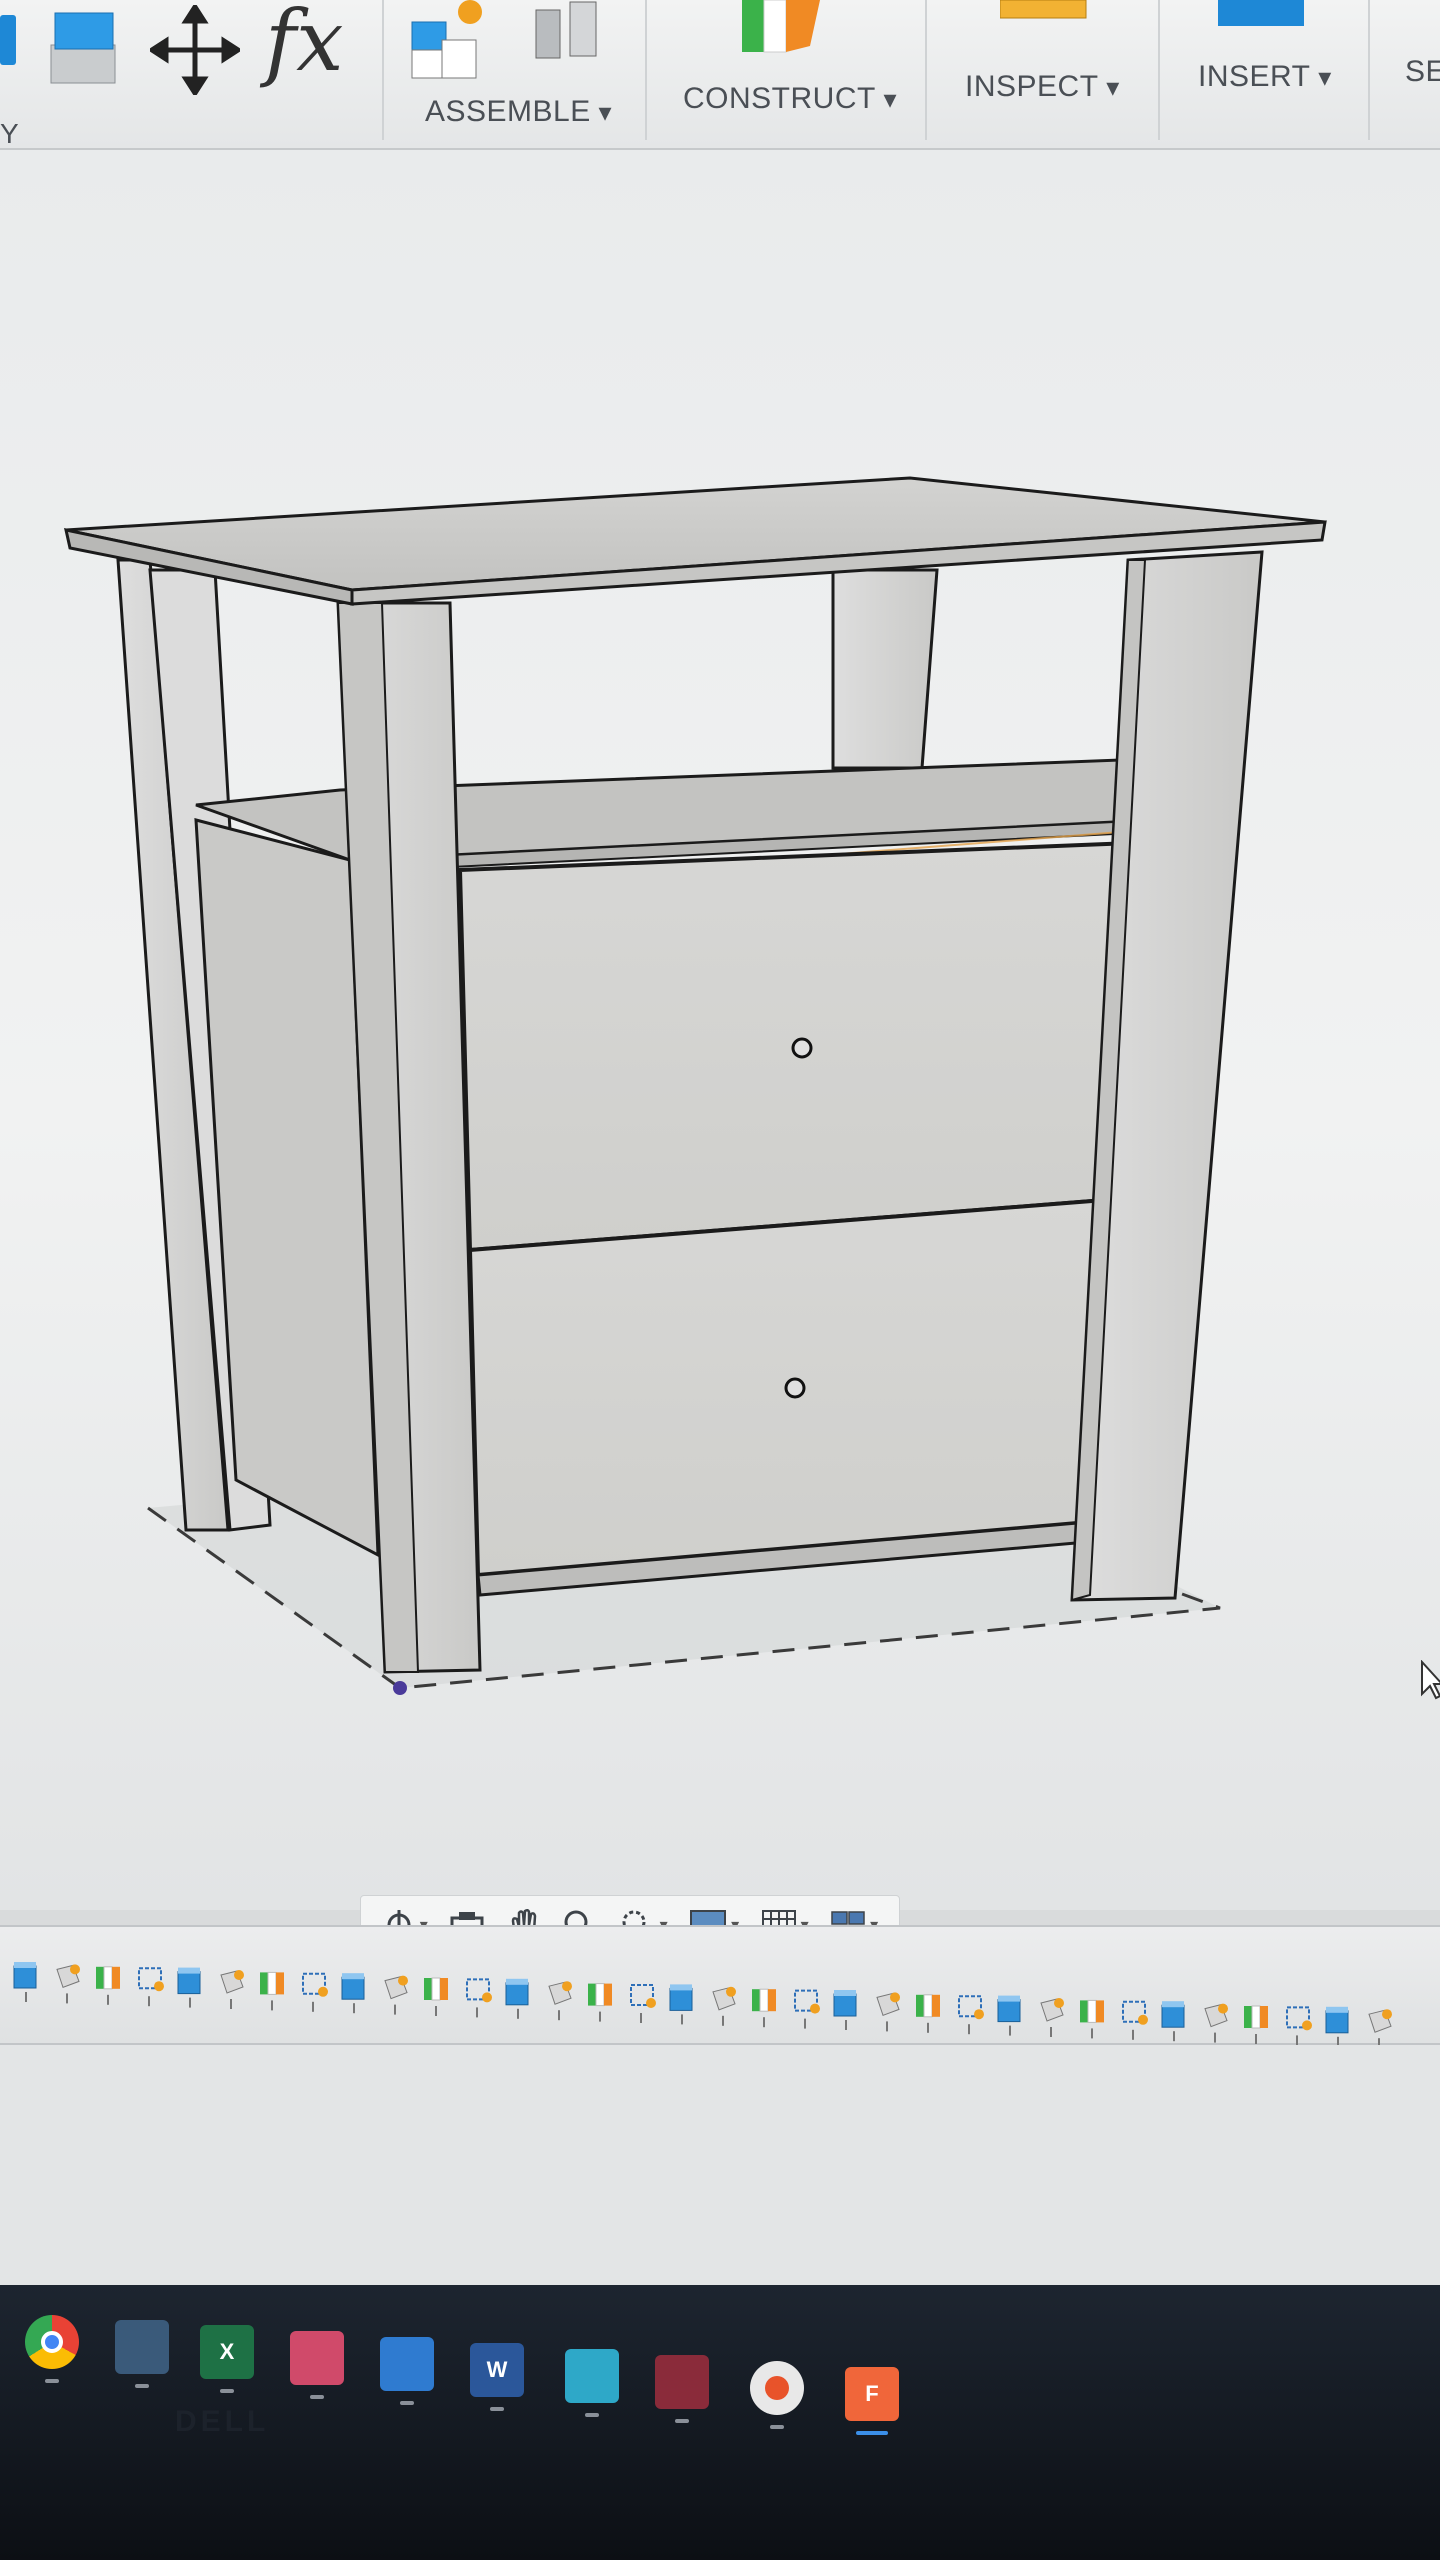 This screenshot has height=2560, width=1440. What do you see at coordinates (304, 45) in the screenshot?
I see `parameters-fx-icon: fx` at bounding box center [304, 45].